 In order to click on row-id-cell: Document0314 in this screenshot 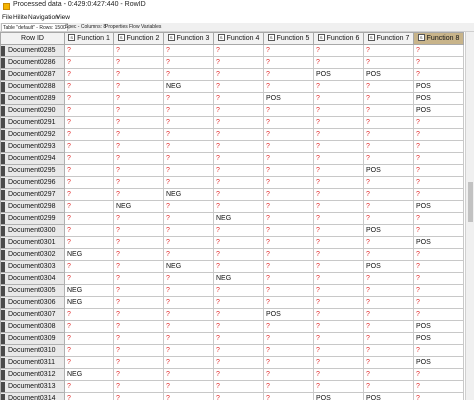, I will do `click(32, 396)`.